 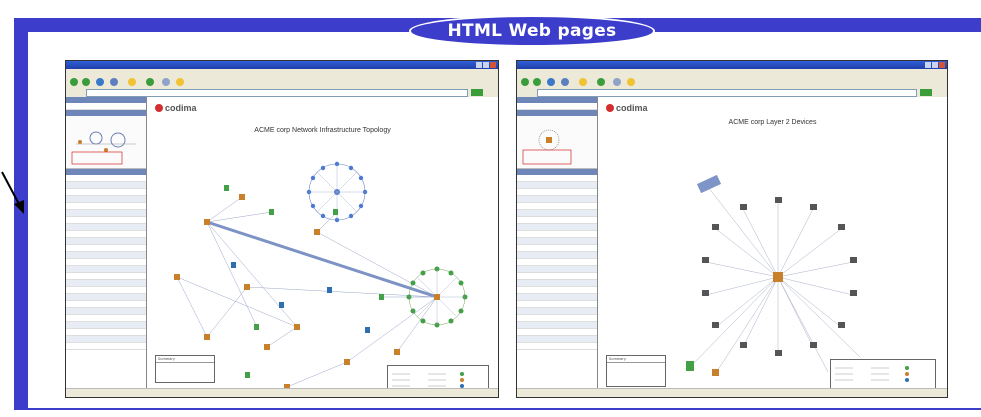 I want to click on legend-box, so click(x=883, y=374).